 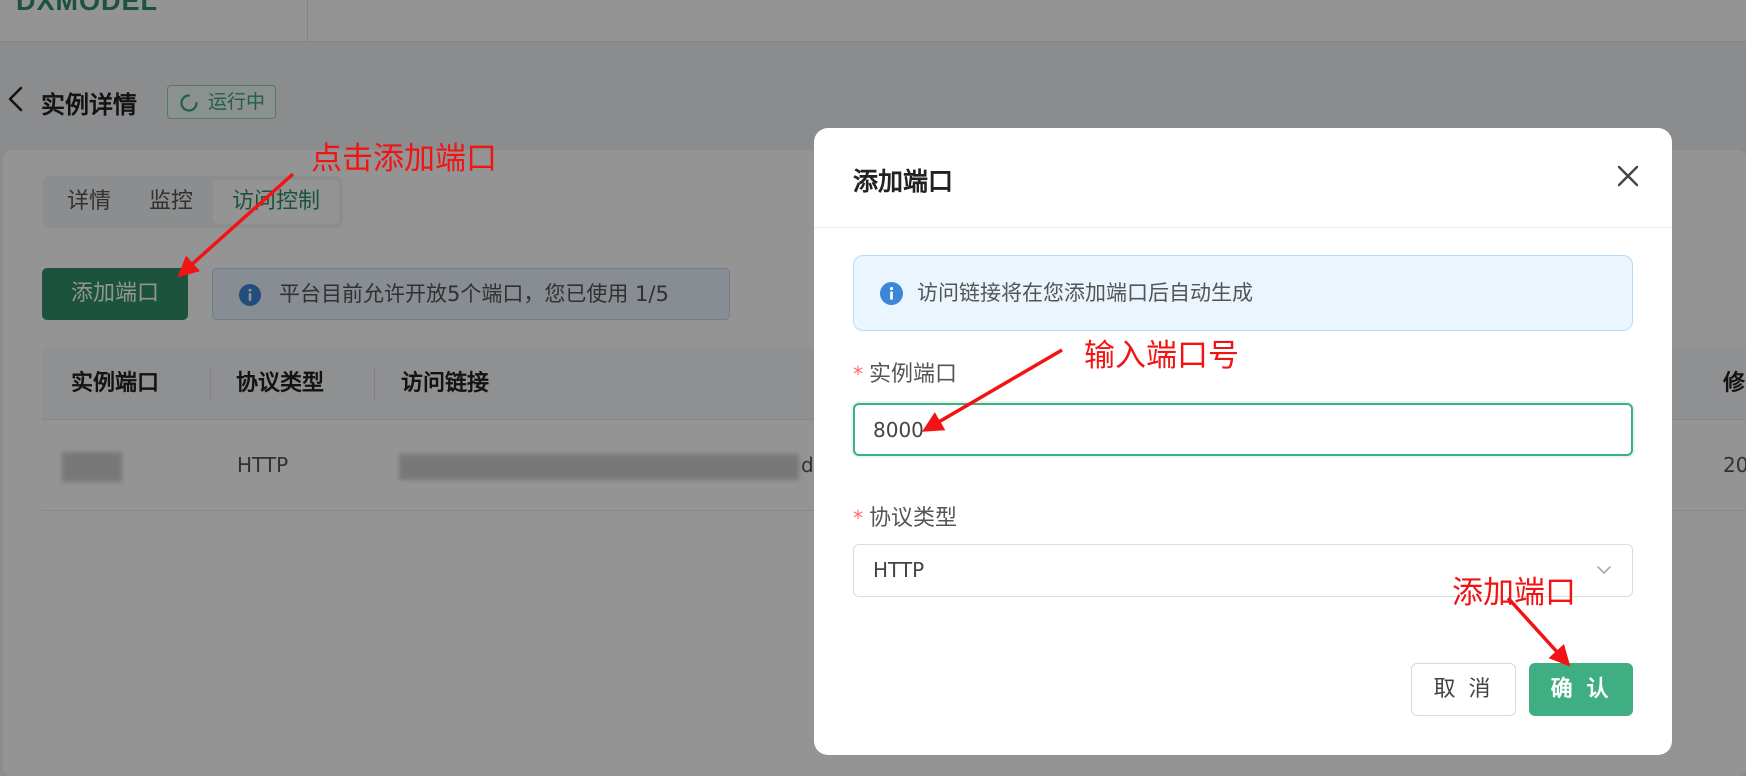 I want to click on annotation-add-port: 添加端口, so click(x=1514, y=593).